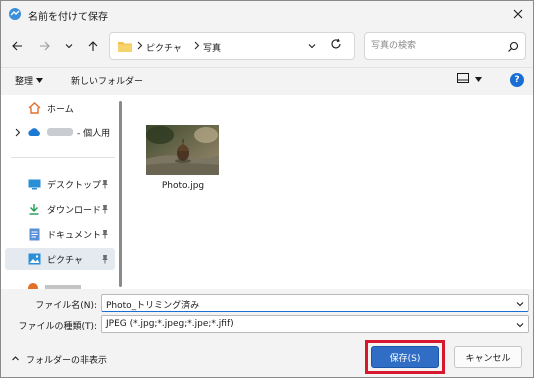 Image resolution: width=534 pixels, height=378 pixels. I want to click on back-arrow-icon, so click(17, 46).